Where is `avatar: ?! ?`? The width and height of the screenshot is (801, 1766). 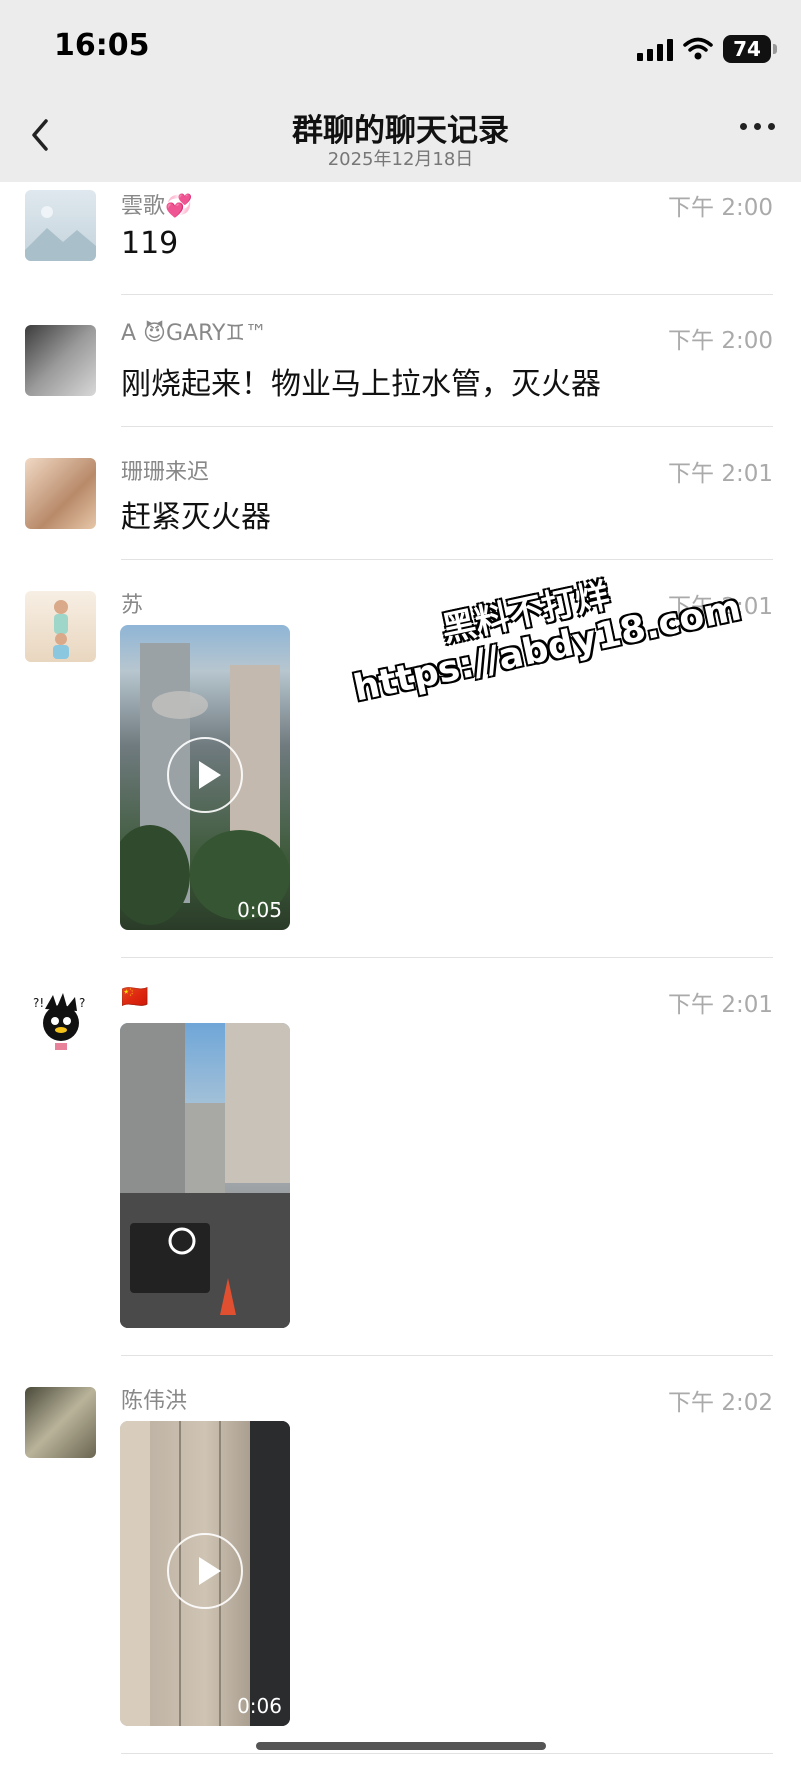
avatar: ?! ? is located at coordinates (60, 1024).